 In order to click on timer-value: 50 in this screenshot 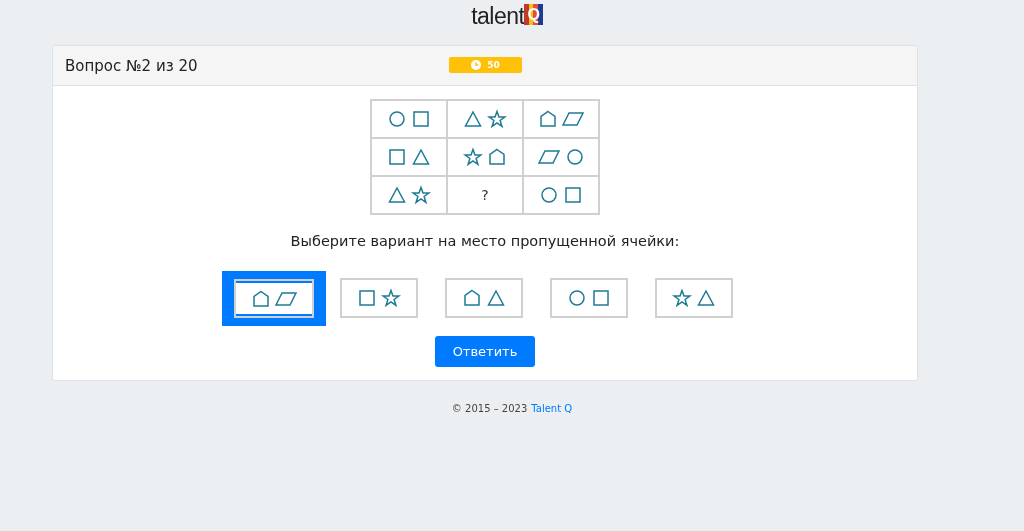, I will do `click(493, 65)`.